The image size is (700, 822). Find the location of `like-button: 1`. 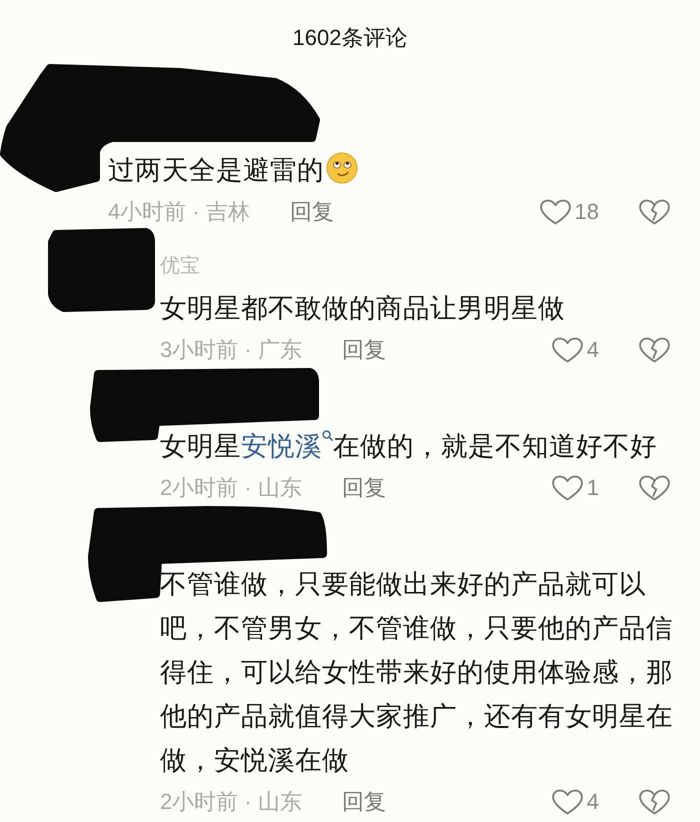

like-button: 1 is located at coordinates (575, 488).